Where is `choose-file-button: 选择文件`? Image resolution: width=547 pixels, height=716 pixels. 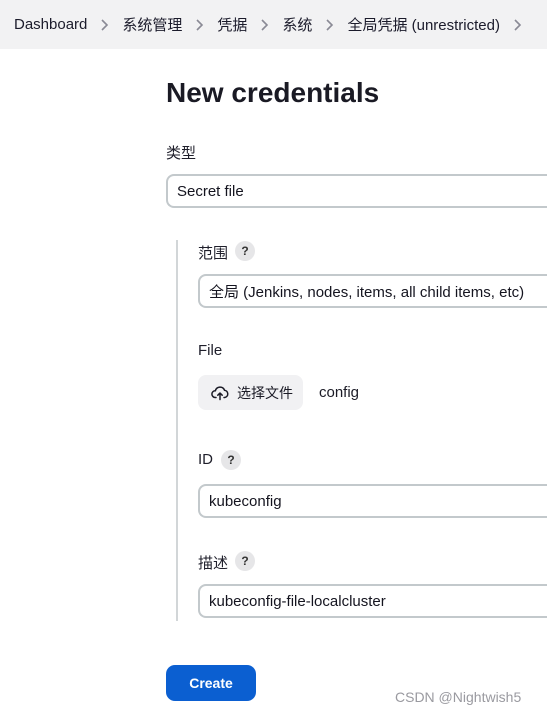 choose-file-button: 选择文件 is located at coordinates (250, 392).